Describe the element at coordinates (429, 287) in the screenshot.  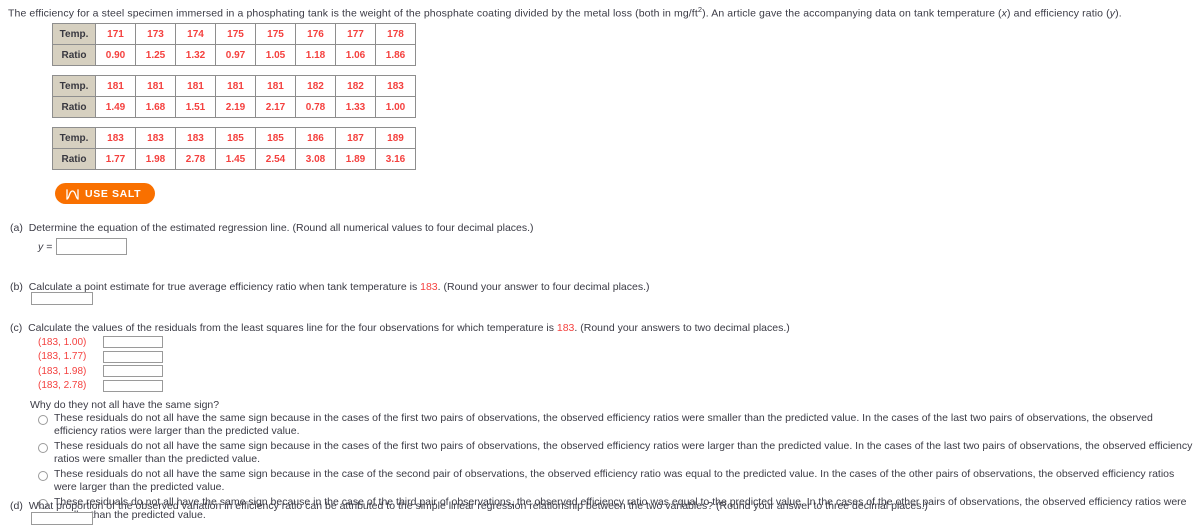
I see `part-b-highlight: 183` at that location.